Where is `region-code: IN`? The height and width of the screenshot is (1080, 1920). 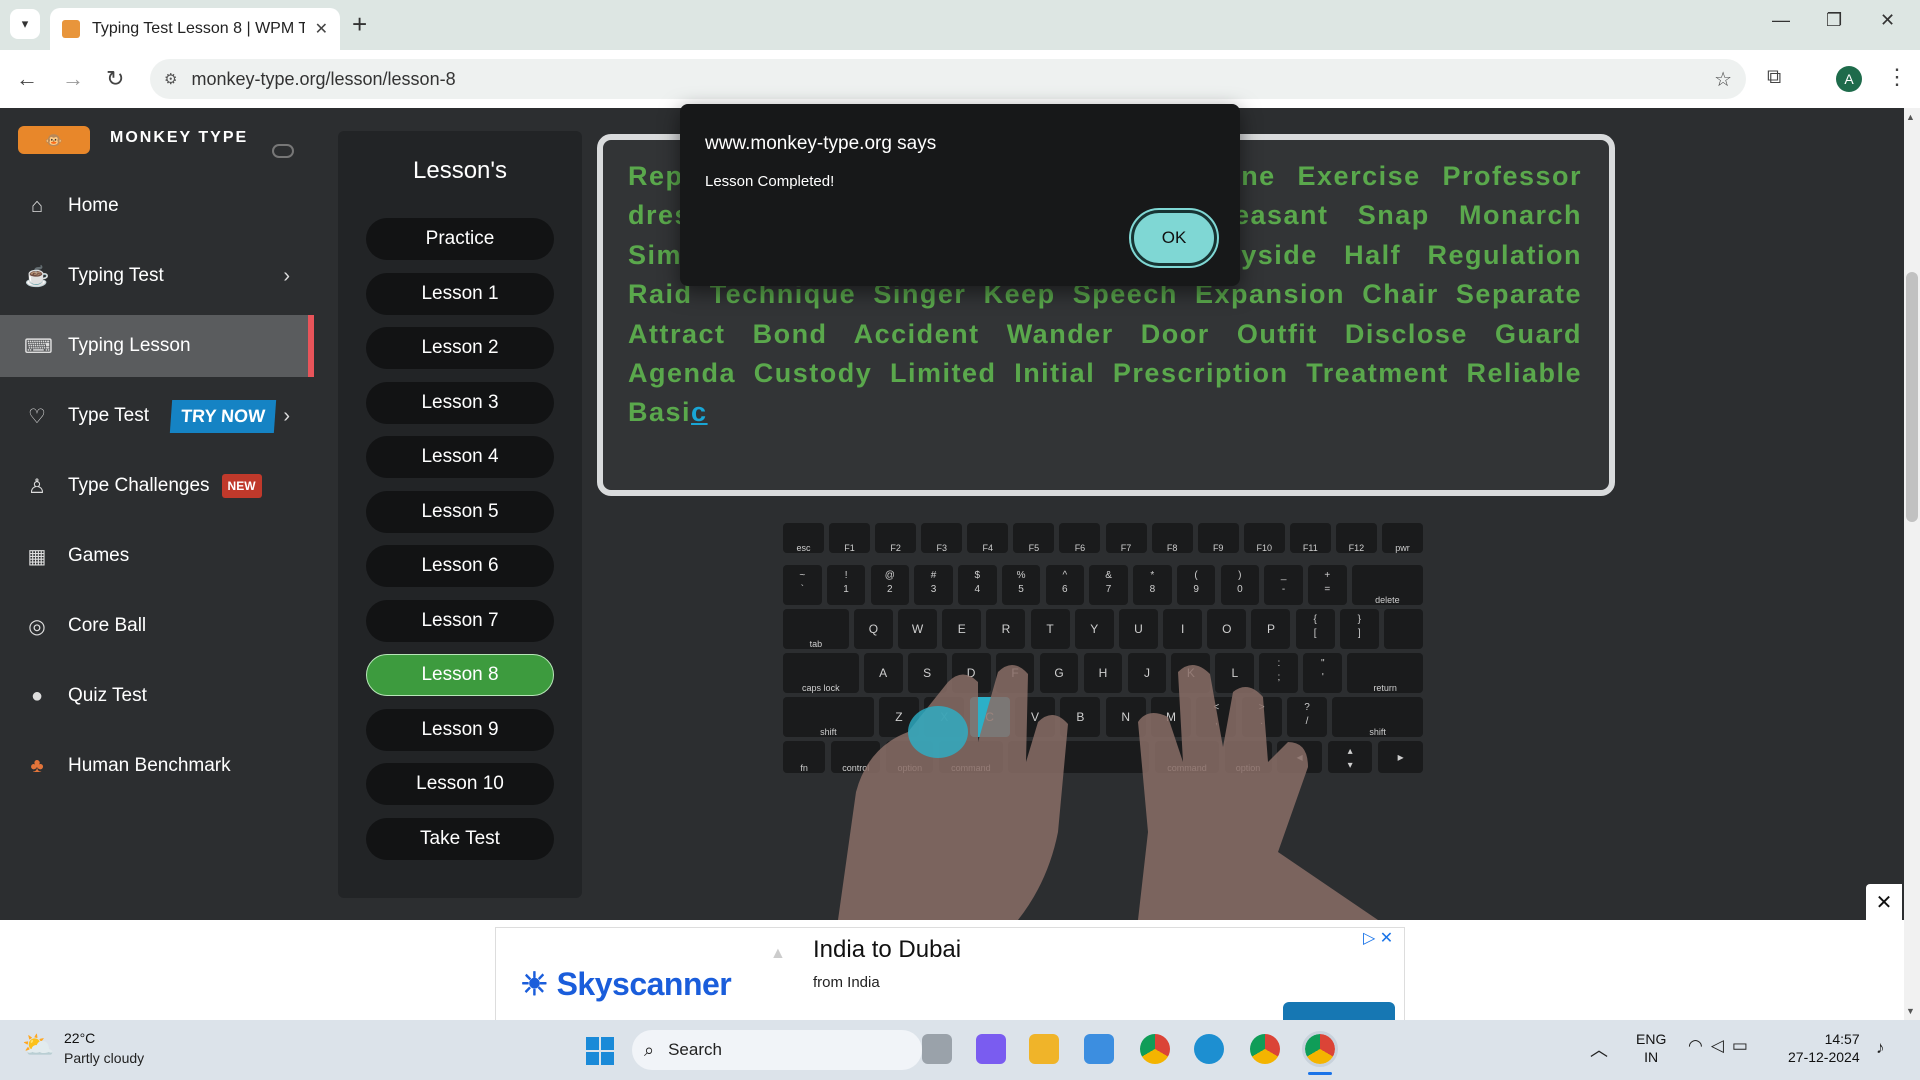 region-code: IN is located at coordinates (1651, 1057).